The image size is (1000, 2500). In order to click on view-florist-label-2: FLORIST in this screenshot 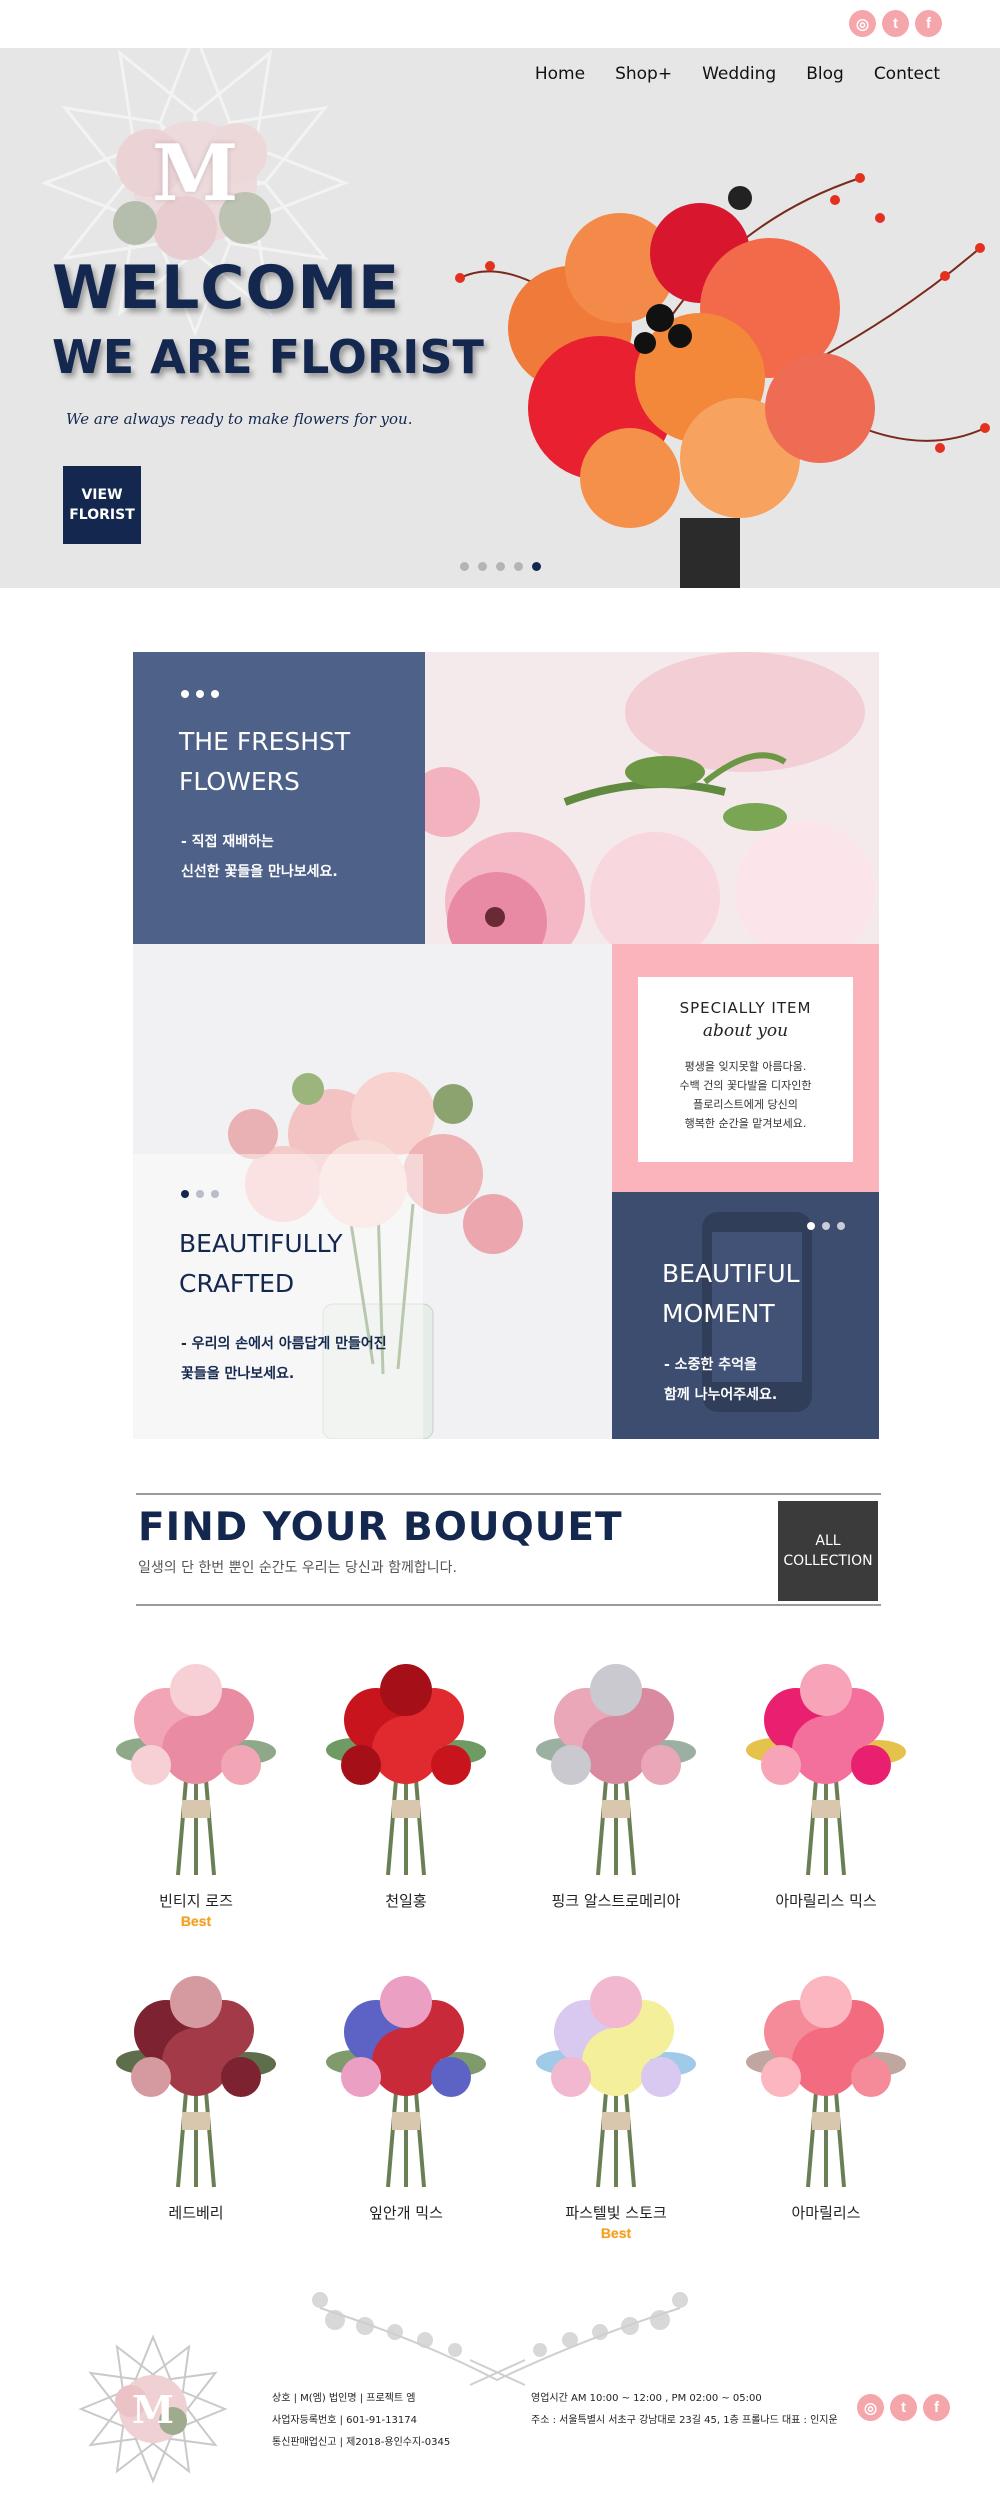, I will do `click(102, 515)`.